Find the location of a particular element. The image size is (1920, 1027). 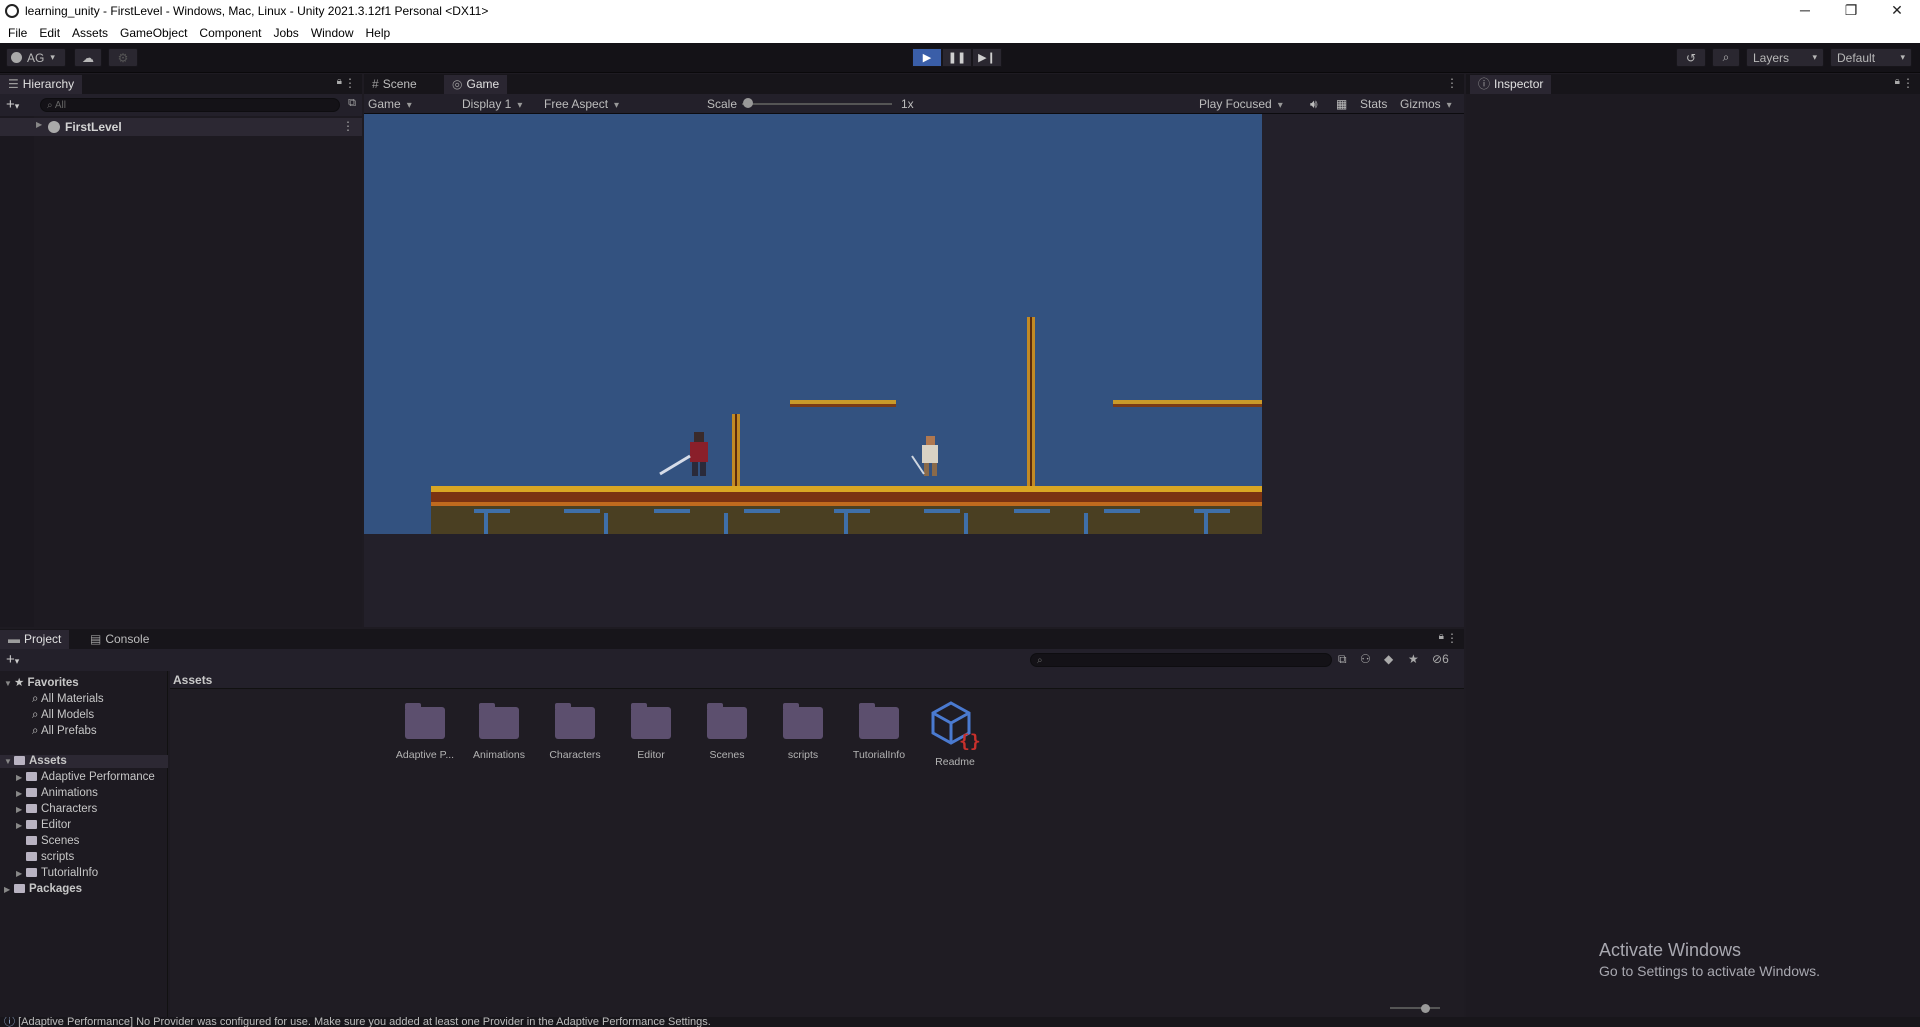

asset-tree-item: ▶ Adaptive Performance is located at coordinates (85, 777).